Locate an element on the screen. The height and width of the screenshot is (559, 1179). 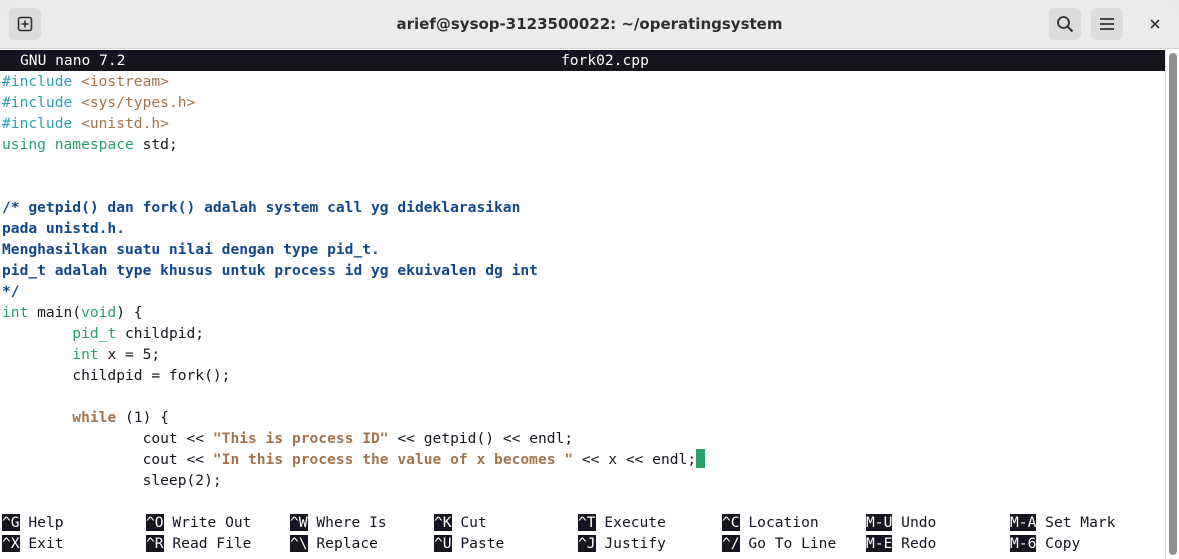
shortcut-write-out: ^O Write Out is located at coordinates (198, 522).